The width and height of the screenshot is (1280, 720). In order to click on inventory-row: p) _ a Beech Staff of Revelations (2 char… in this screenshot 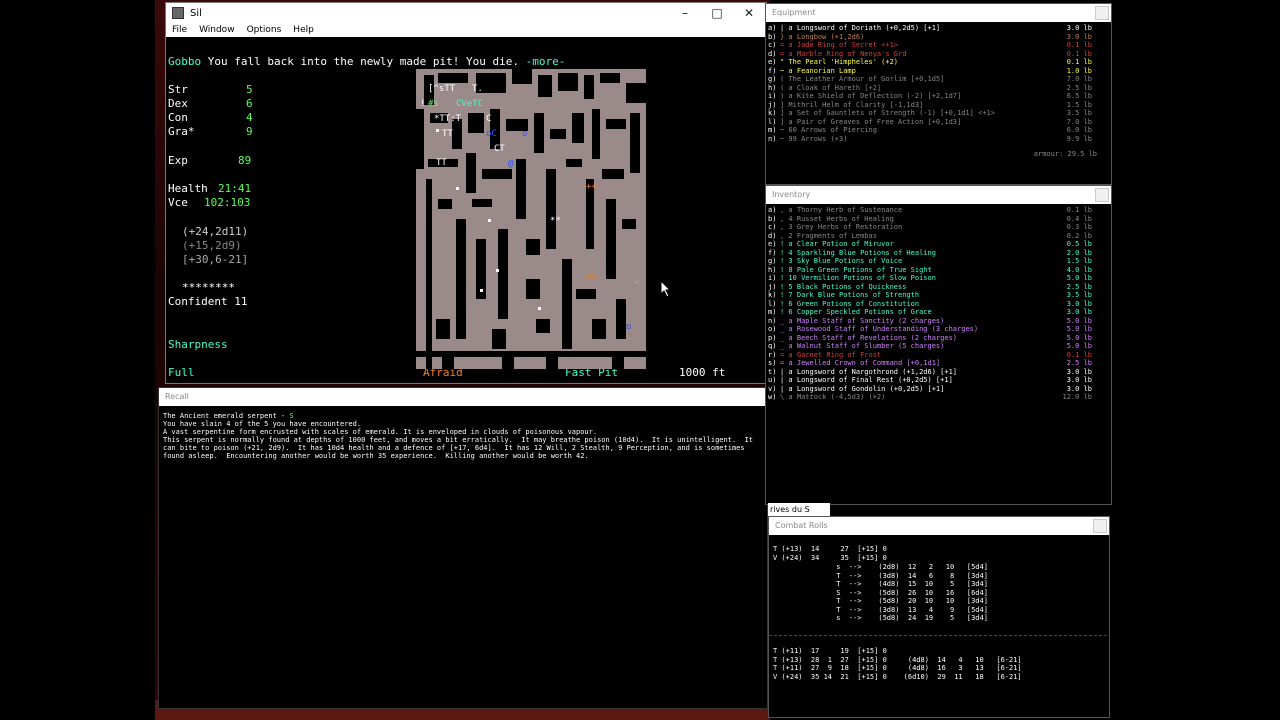, I will do `click(936, 338)`.